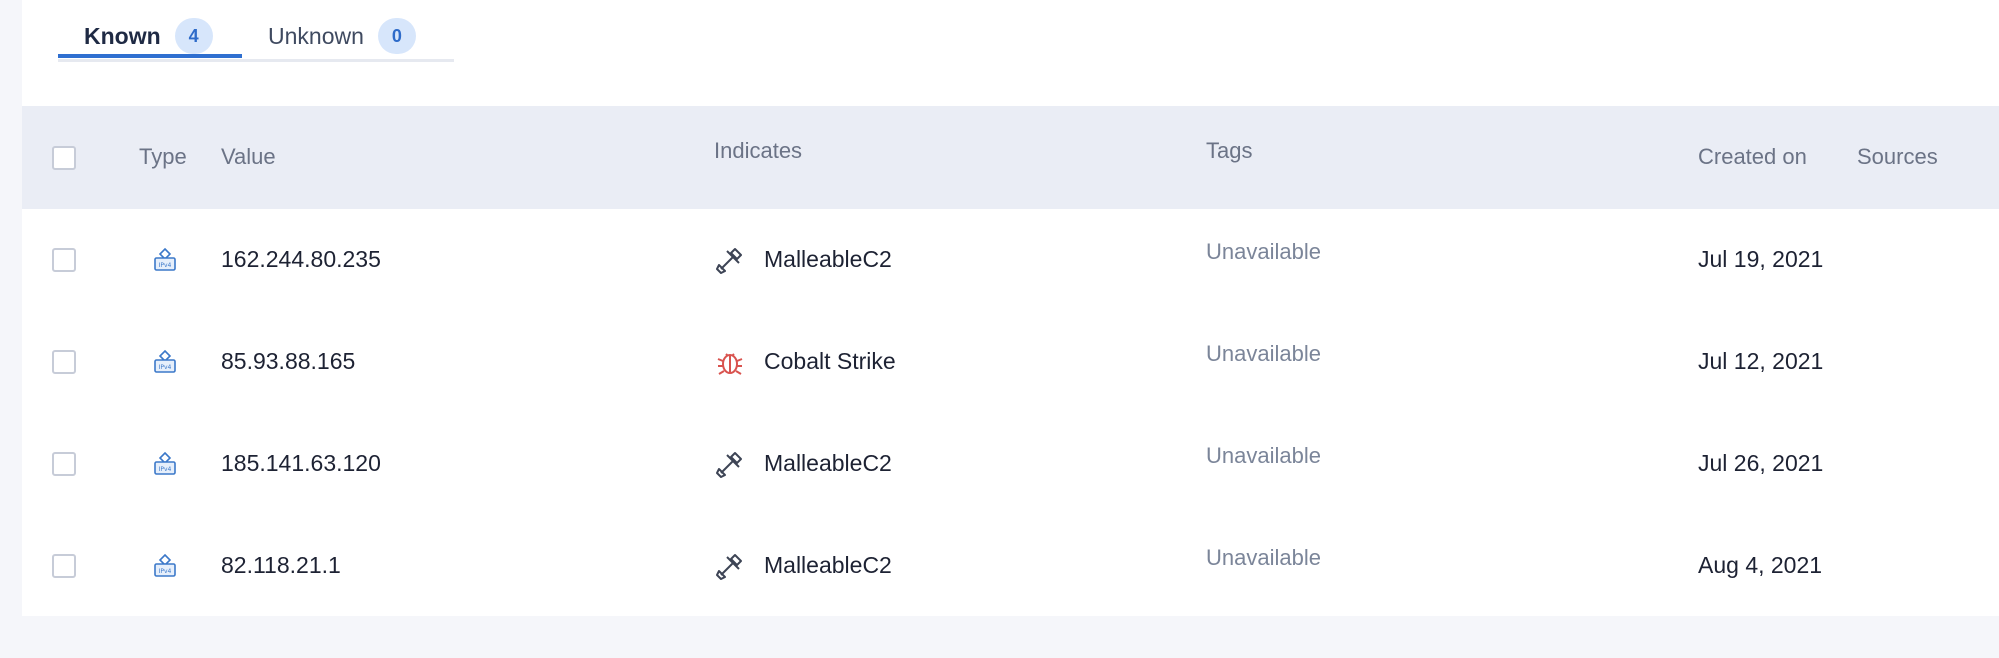 This screenshot has width=1999, height=658. Describe the element at coordinates (248, 157) in the screenshot. I see `header-value: Value` at that location.